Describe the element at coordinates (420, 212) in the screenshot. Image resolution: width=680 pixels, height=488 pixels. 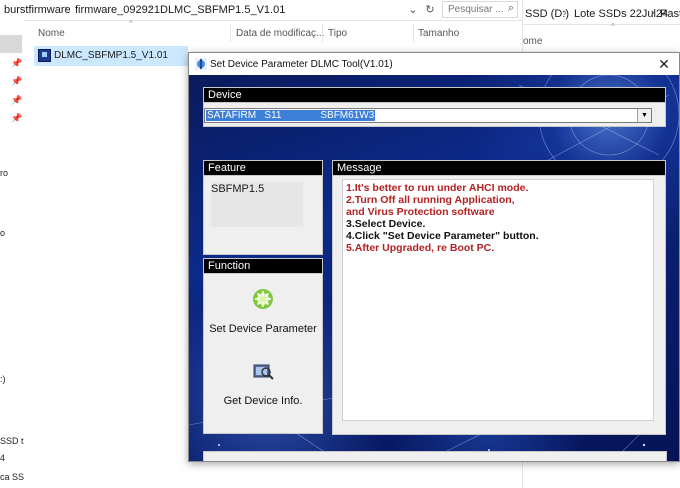
I see `message-line: and Virus Protection software` at that location.